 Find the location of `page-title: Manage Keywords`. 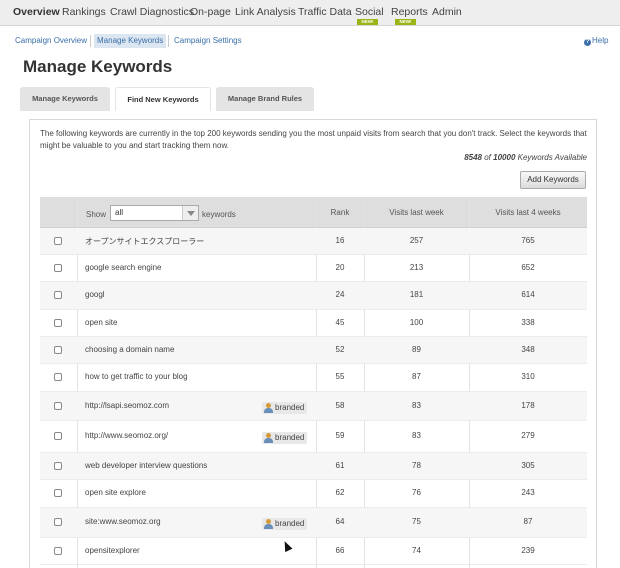

page-title: Manage Keywords is located at coordinates (98, 66).